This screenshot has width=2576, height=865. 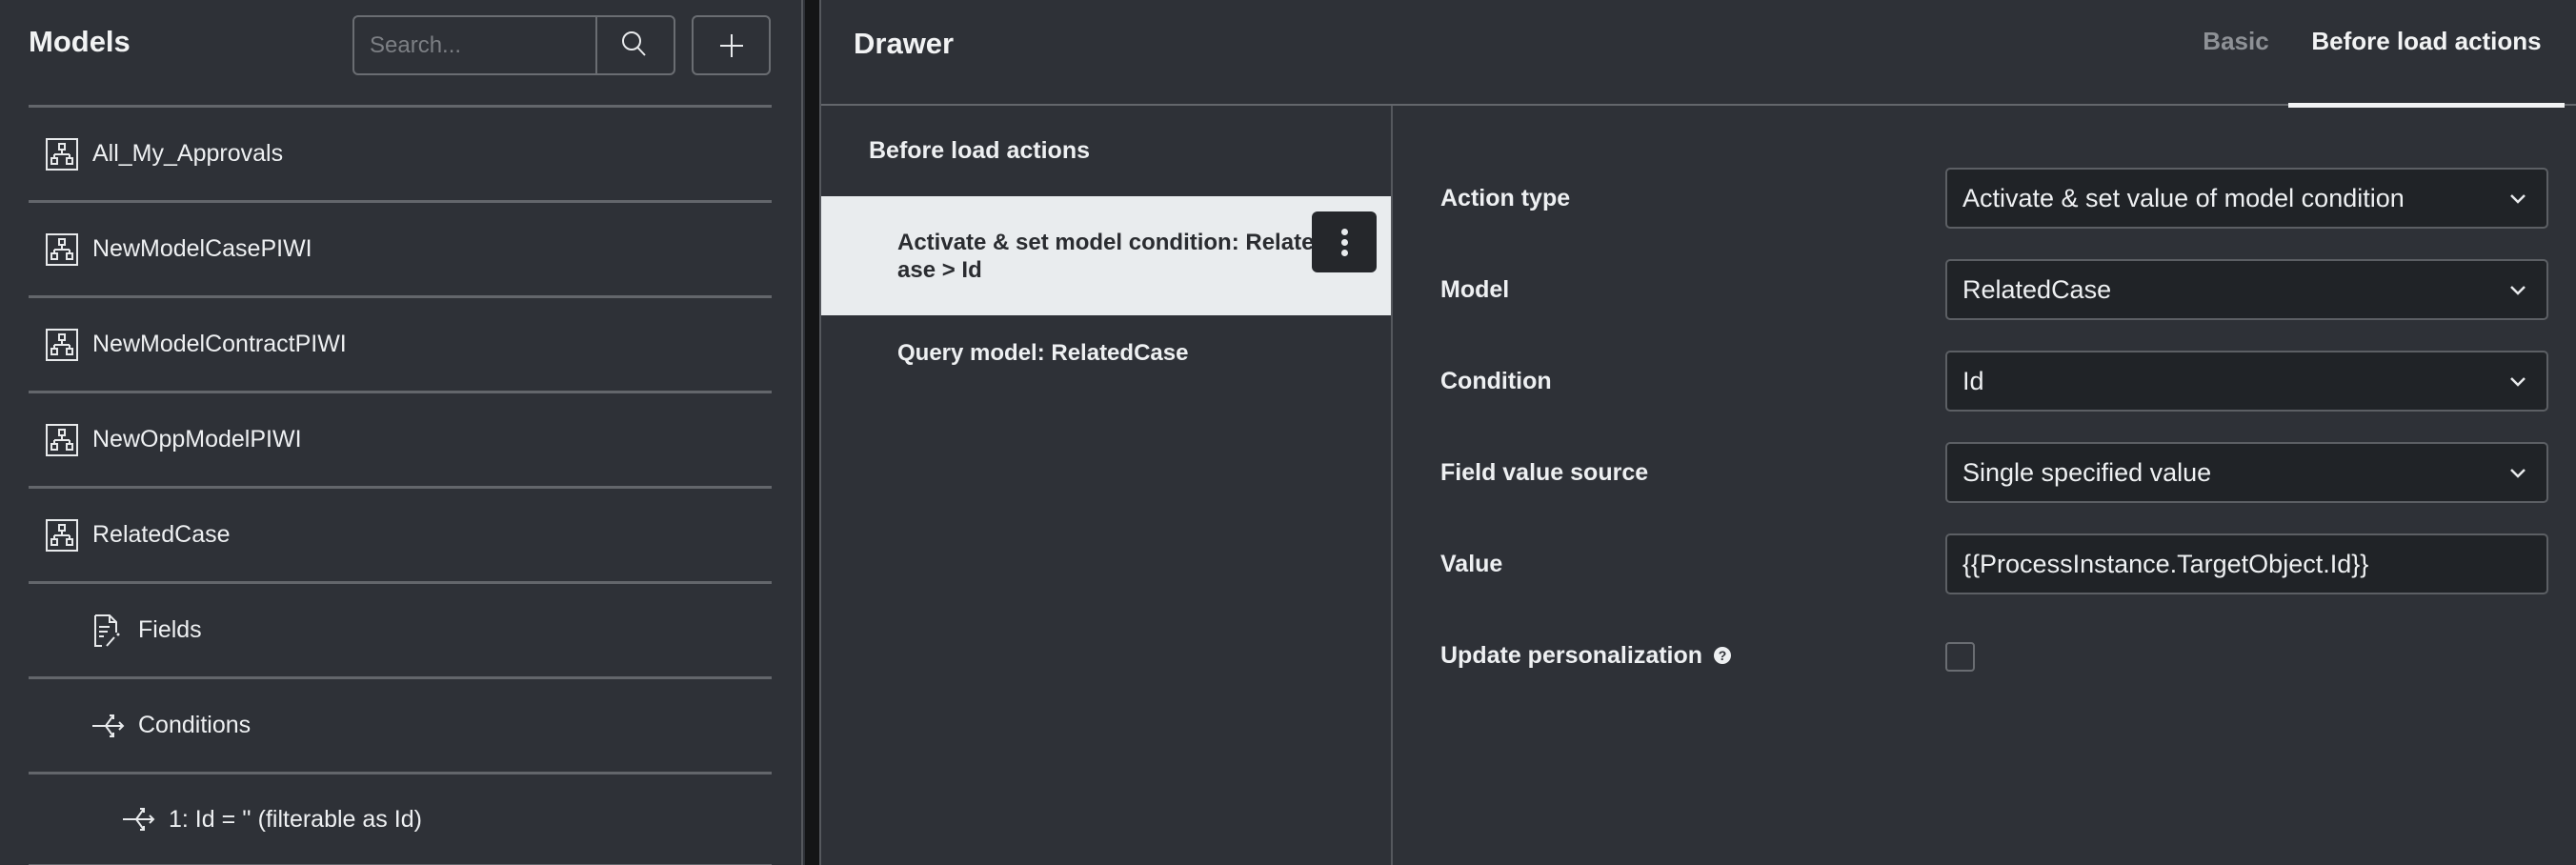 I want to click on action-type-select: Activate & set value of model condition, so click(x=2246, y=198).